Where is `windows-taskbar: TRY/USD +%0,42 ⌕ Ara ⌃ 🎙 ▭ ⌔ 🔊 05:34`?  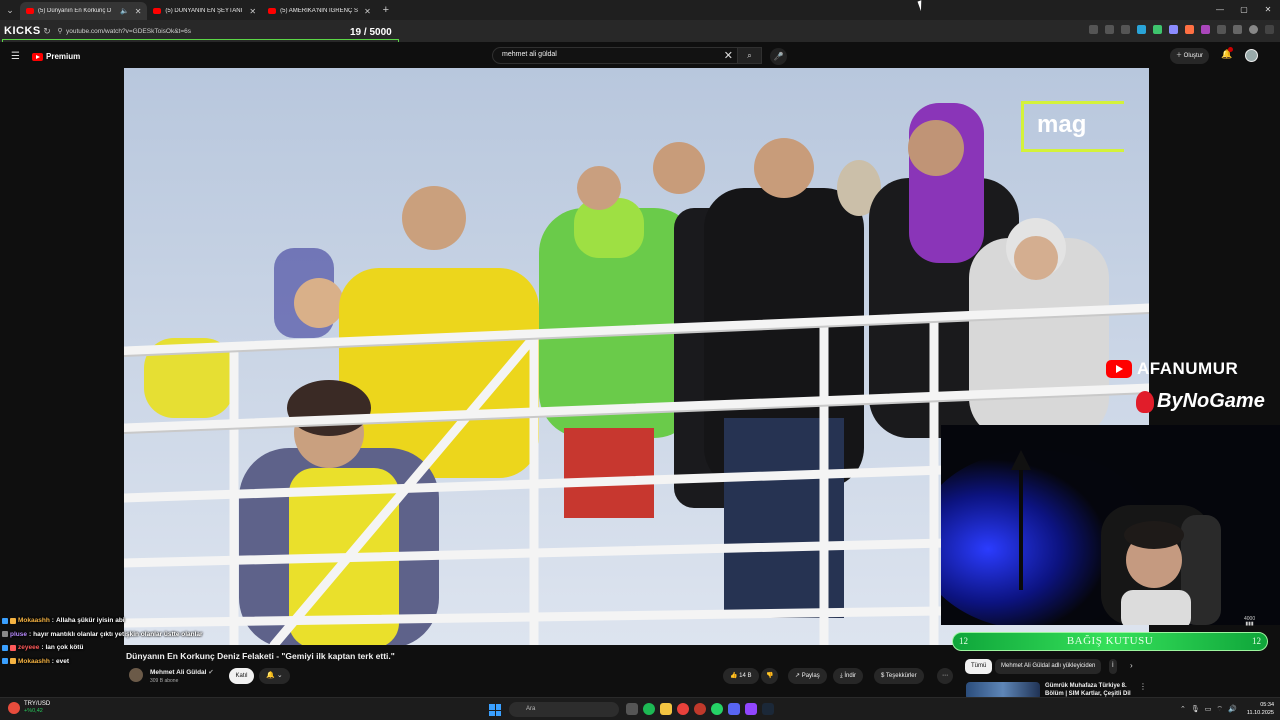
windows-taskbar: TRY/USD +%0,42 ⌕ Ara ⌃ 🎙 ▭ ⌔ 🔊 05:34 is located at coordinates (640, 708).